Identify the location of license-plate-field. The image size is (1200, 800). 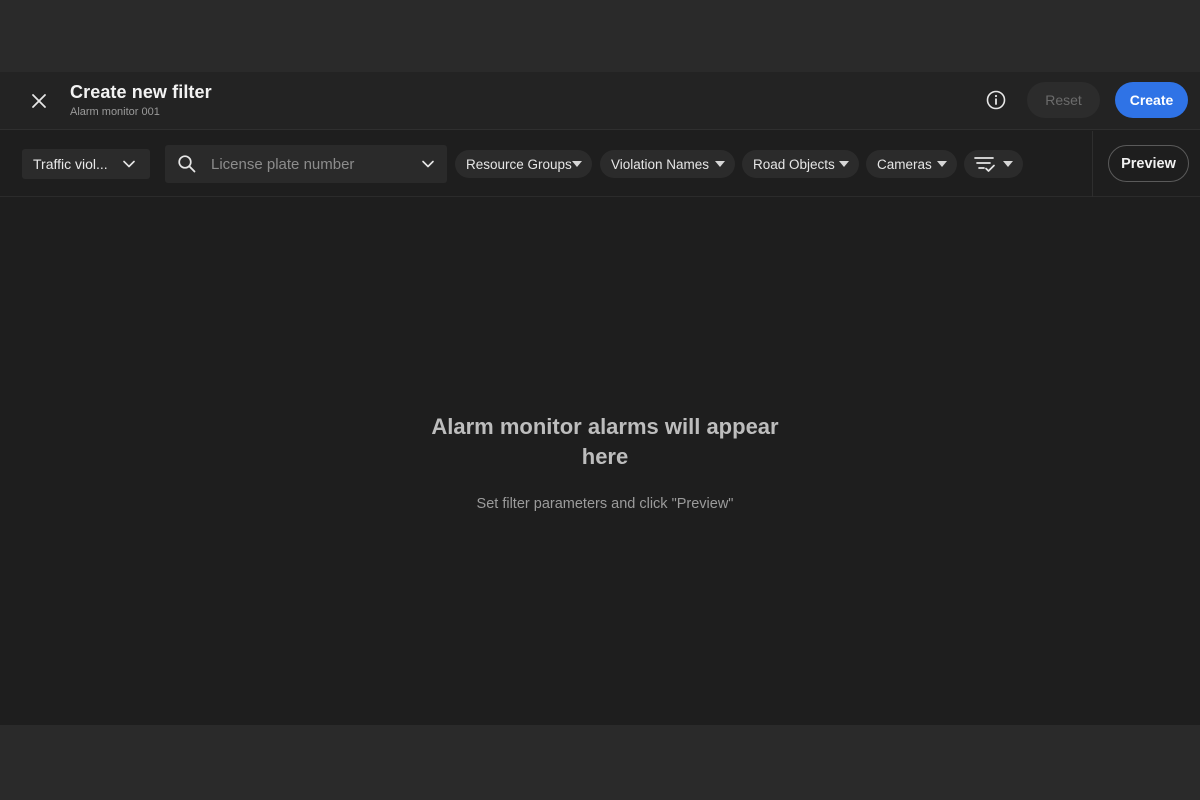
(306, 164).